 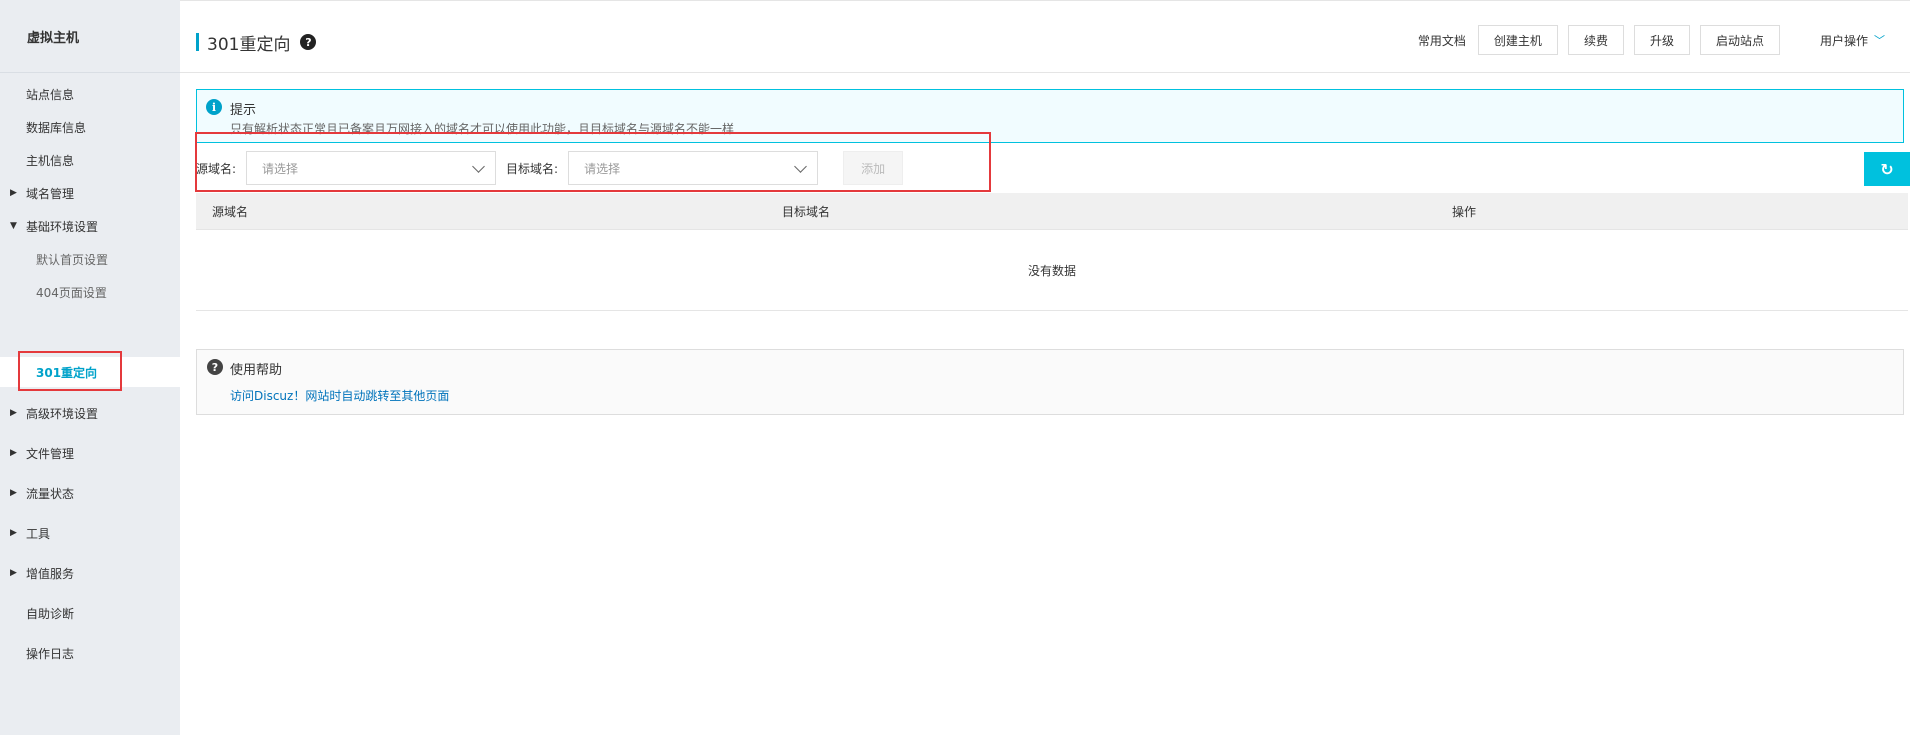 I want to click on header-divider, so click(x=1045, y=72).